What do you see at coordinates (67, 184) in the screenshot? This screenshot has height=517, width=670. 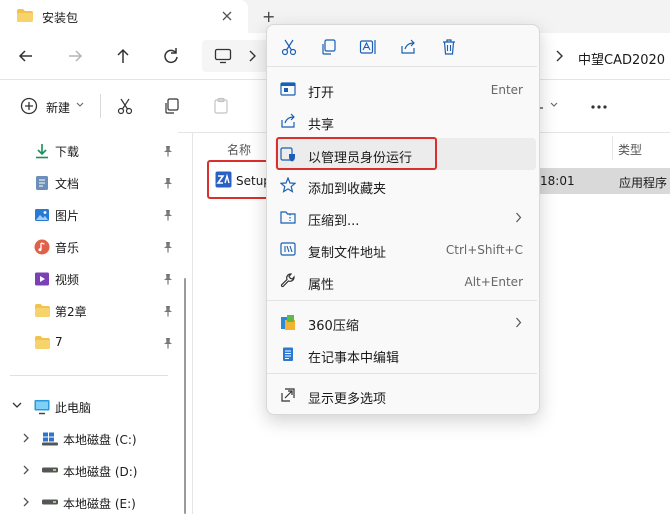 I see `sidebar-item-label: 文档` at bounding box center [67, 184].